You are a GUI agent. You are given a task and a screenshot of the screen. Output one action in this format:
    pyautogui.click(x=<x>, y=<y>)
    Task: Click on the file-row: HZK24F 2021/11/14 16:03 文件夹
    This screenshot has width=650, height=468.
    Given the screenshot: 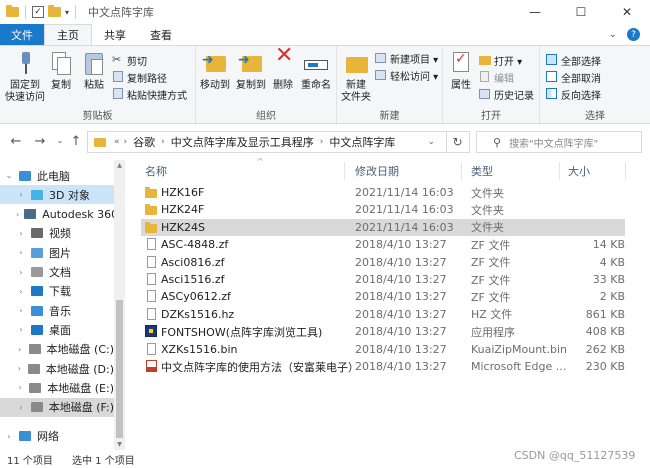 What is the action you would take?
    pyautogui.click(x=383, y=209)
    